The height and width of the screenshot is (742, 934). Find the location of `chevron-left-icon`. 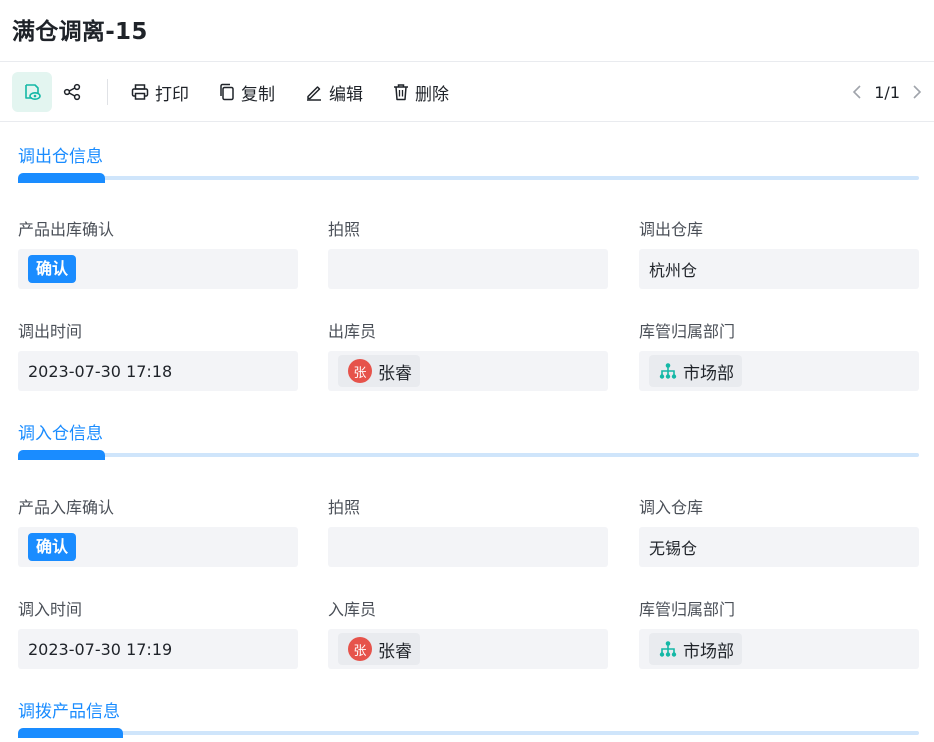

chevron-left-icon is located at coordinates (857, 92).